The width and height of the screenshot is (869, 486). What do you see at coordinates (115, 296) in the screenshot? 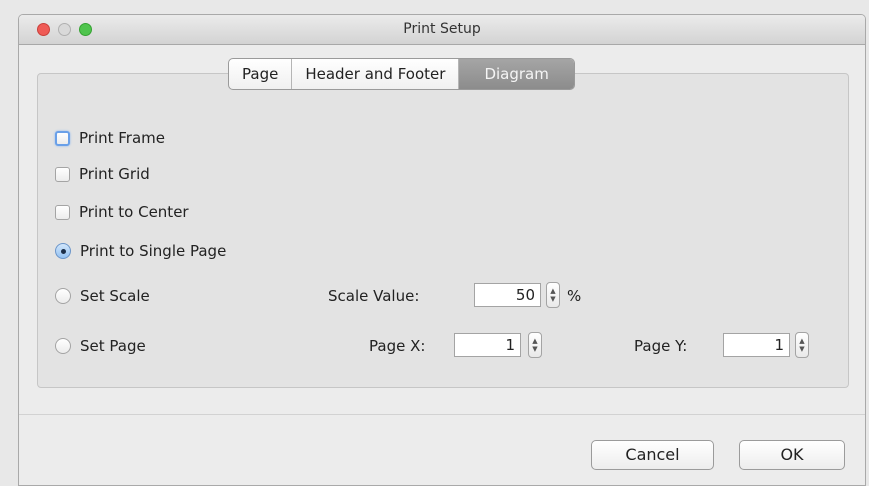
I see `set-scale-label: Set Scale` at bounding box center [115, 296].